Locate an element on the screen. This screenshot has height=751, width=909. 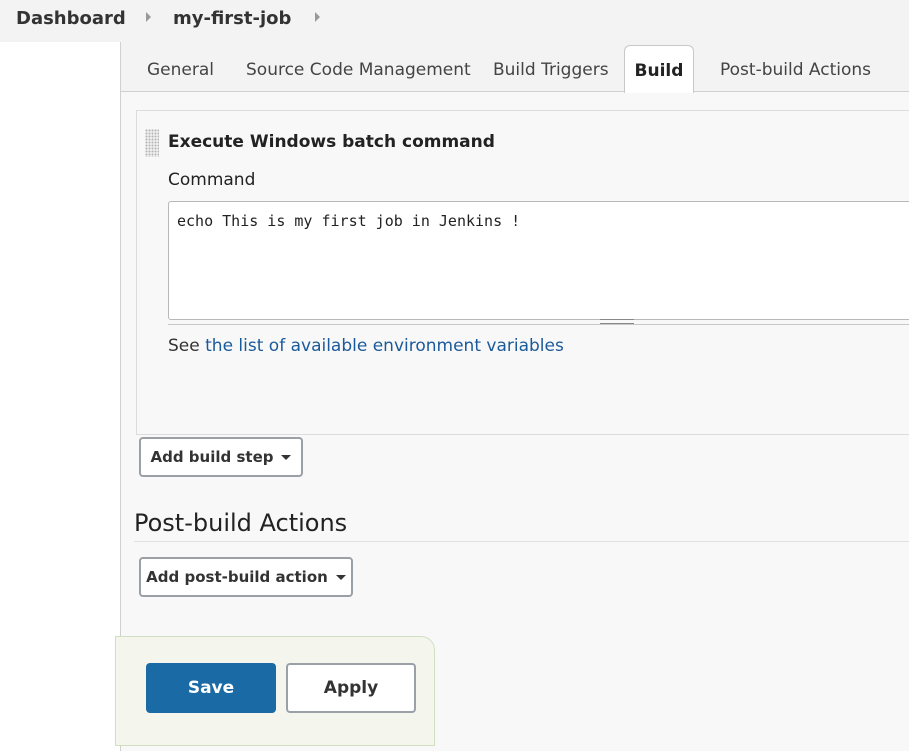
breadcrumb-job: my-first-job is located at coordinates (232, 18).